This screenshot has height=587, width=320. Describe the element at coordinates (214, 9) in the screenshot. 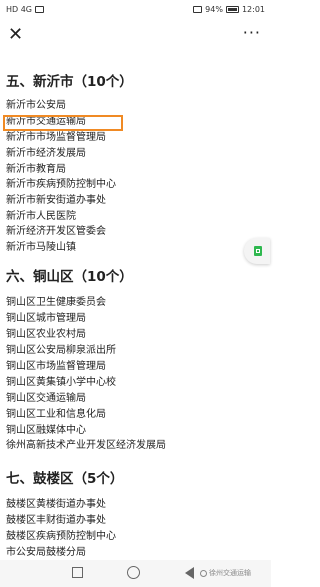

I see `battery-percent: 94%` at that location.